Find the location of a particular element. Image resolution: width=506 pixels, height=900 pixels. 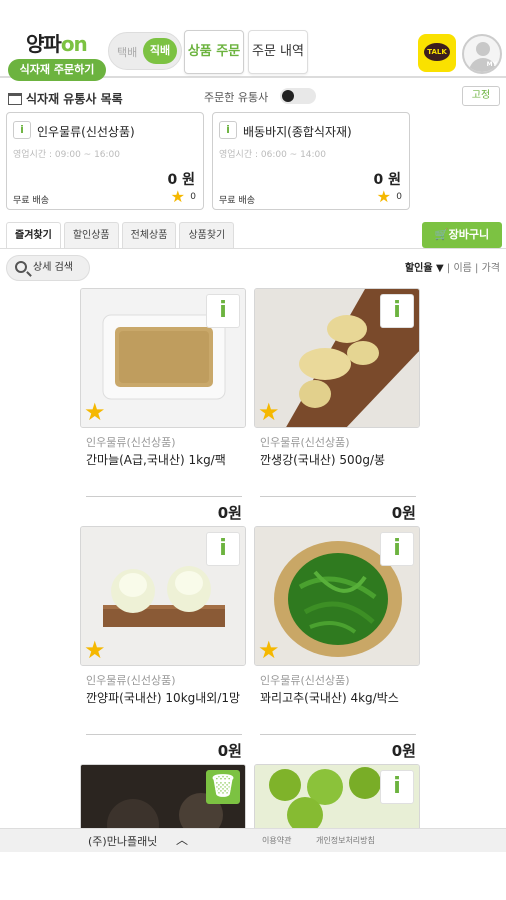

company-name: (주)만나플래닛 is located at coordinates (122, 841).